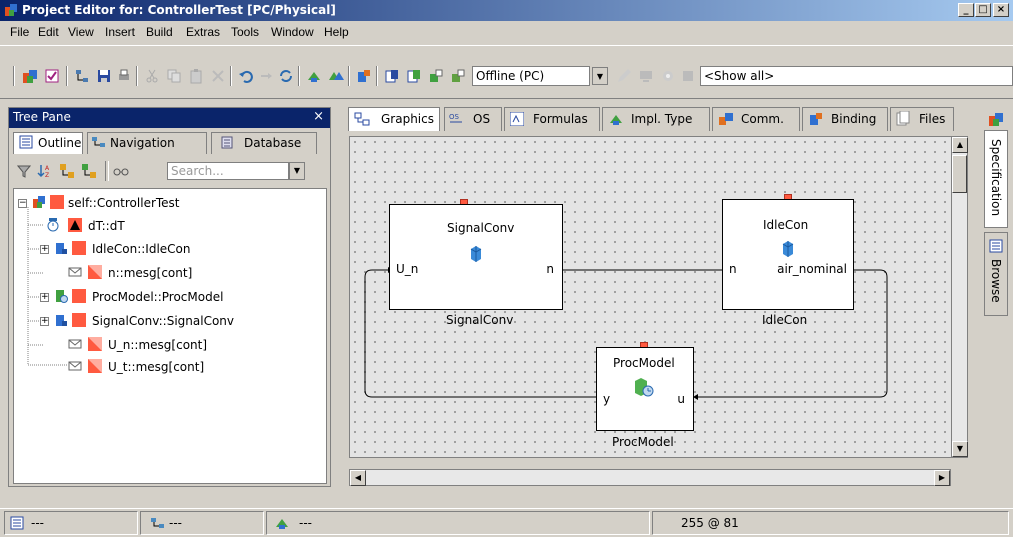  What do you see at coordinates (246, 76) in the screenshot?
I see `undo-icon` at bounding box center [246, 76].